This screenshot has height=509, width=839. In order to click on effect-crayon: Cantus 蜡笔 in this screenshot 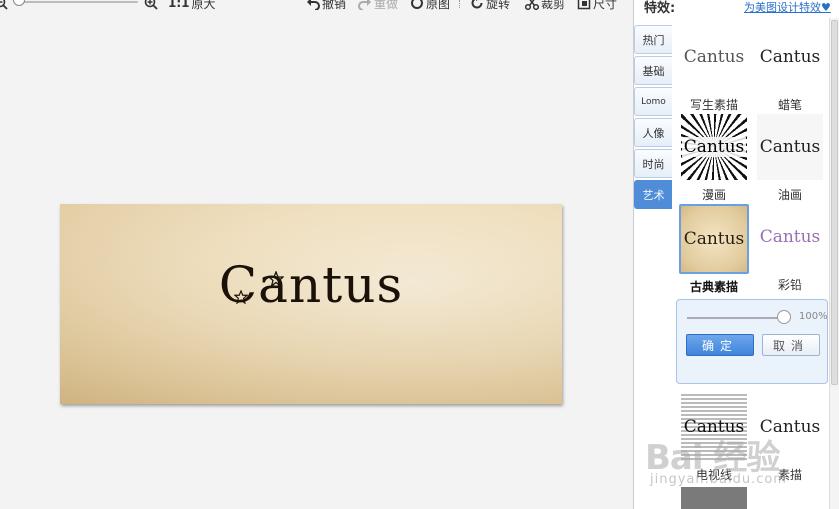, I will do `click(790, 68)`.